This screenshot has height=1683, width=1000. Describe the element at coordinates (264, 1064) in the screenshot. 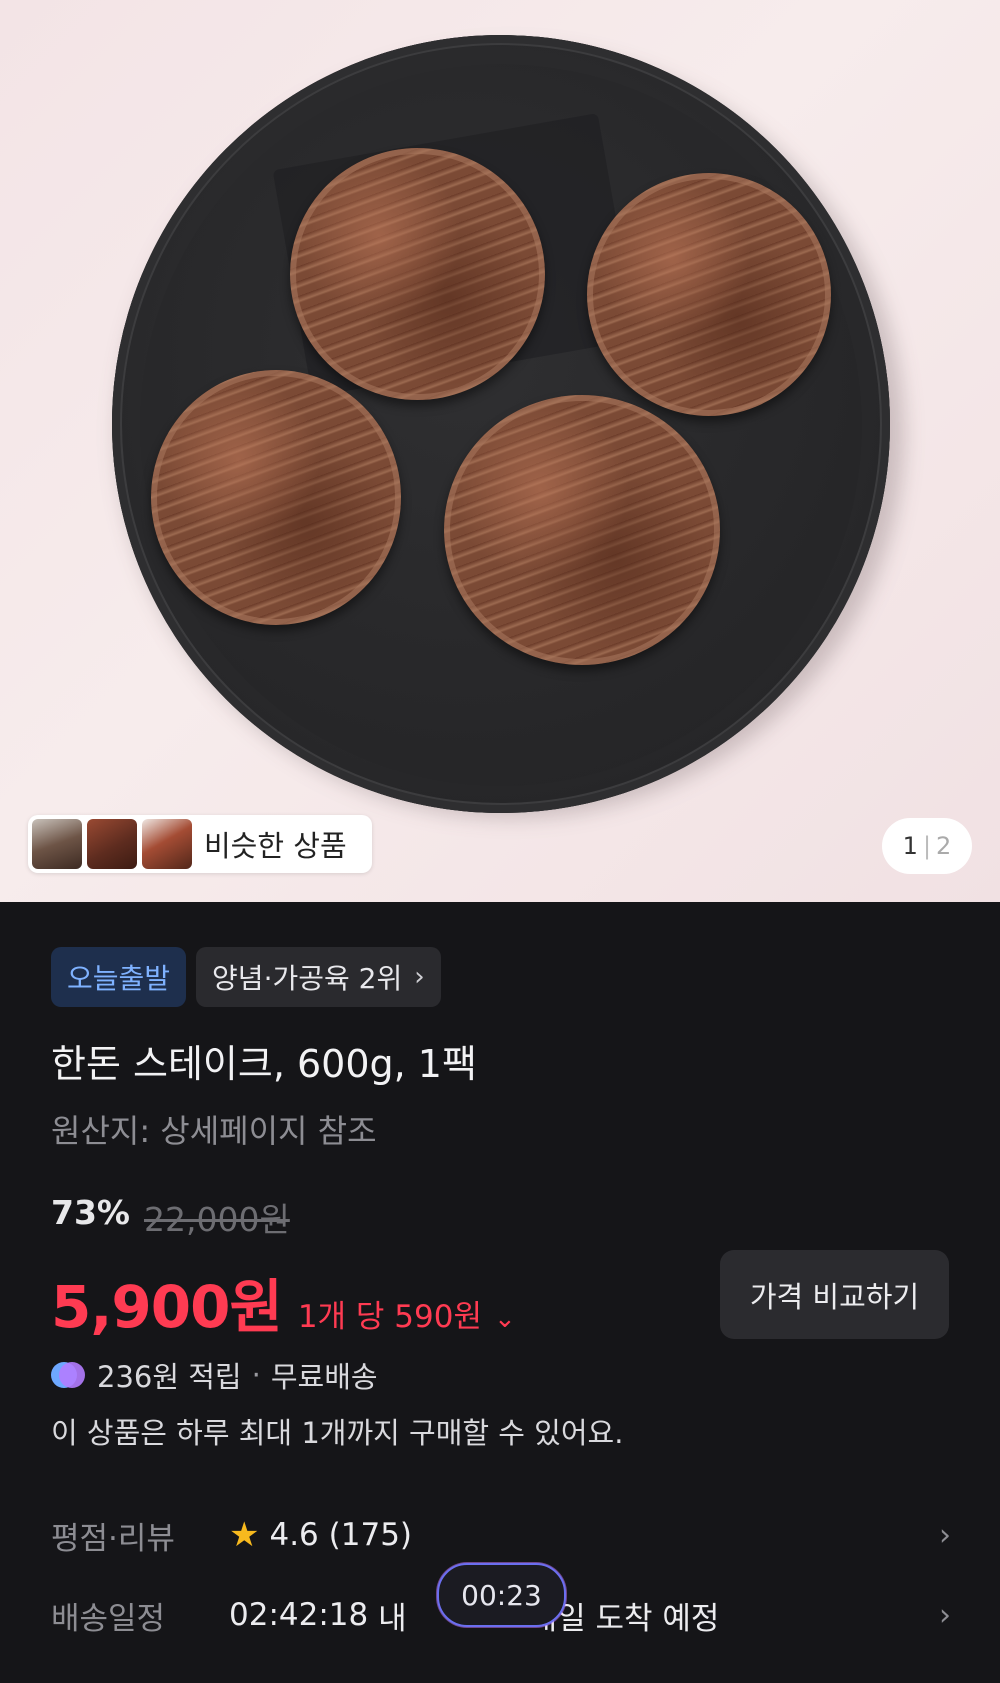

I see `product-title: 한돈 스테이크, 600g, 1팩` at that location.